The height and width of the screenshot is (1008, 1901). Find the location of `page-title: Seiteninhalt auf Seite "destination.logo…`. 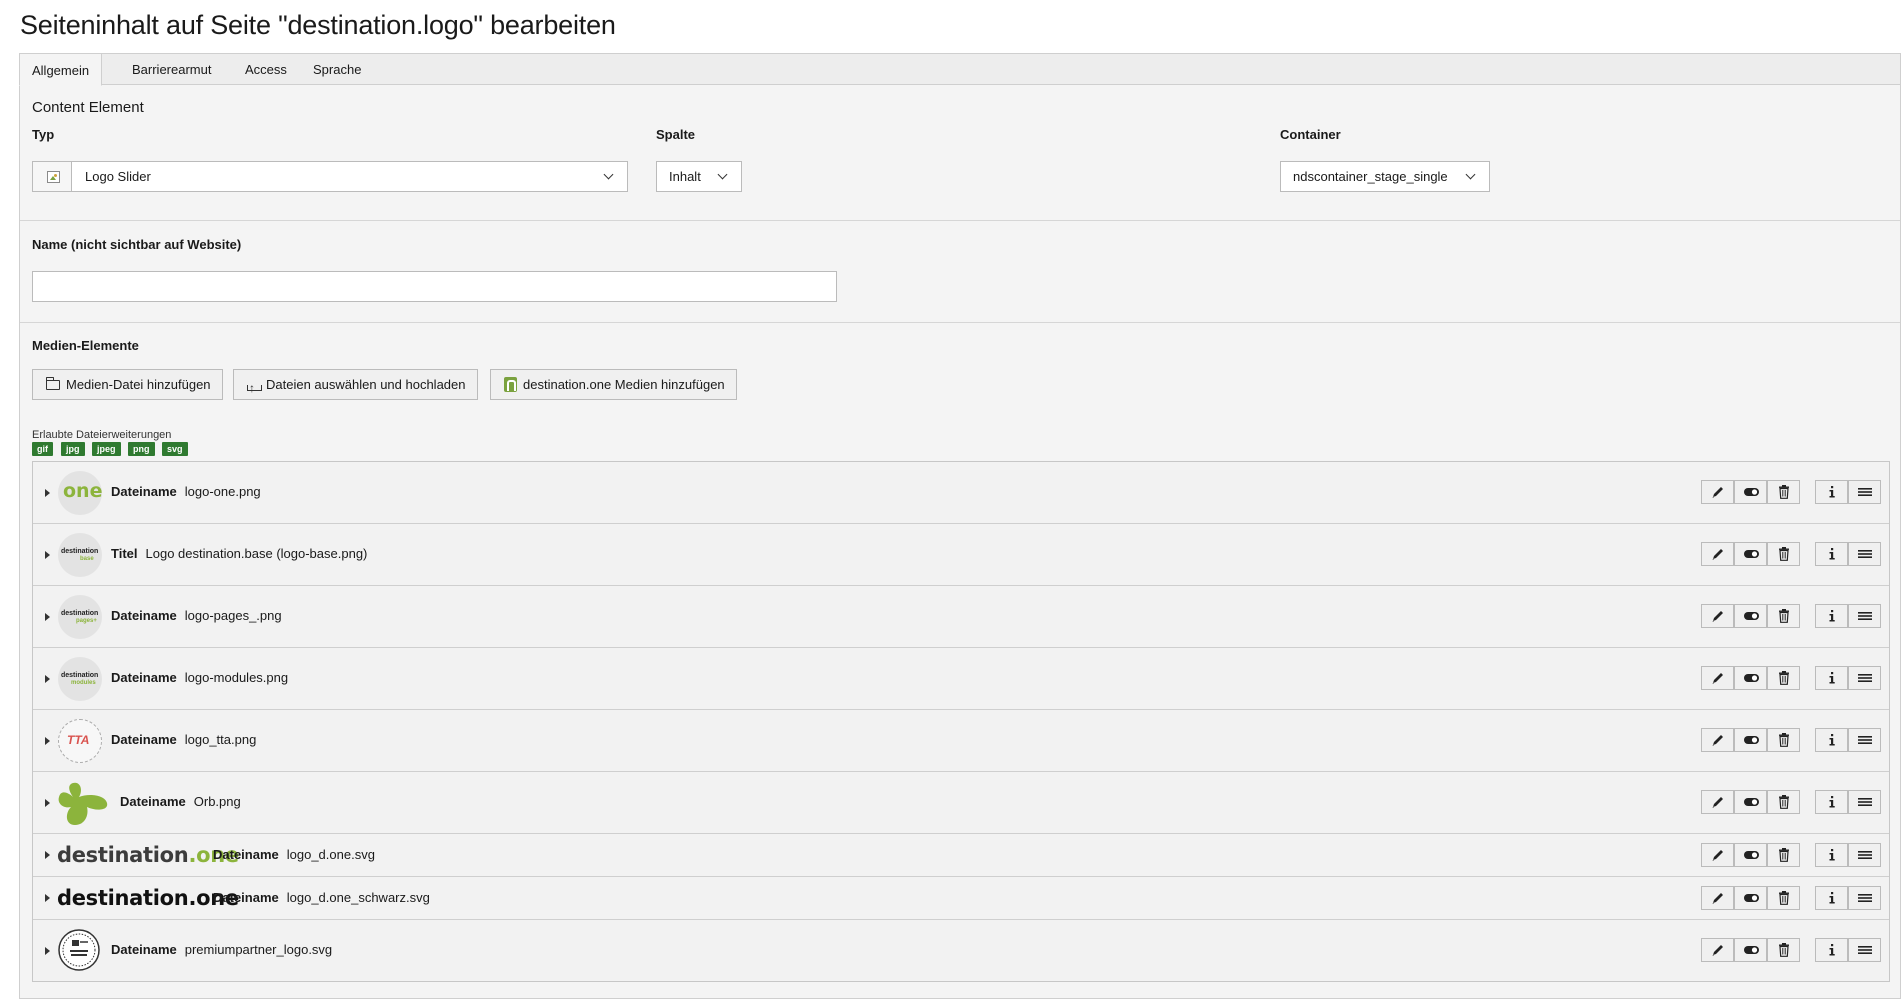

page-title: Seiteninhalt auf Seite "destination.logo… is located at coordinates (318, 25).